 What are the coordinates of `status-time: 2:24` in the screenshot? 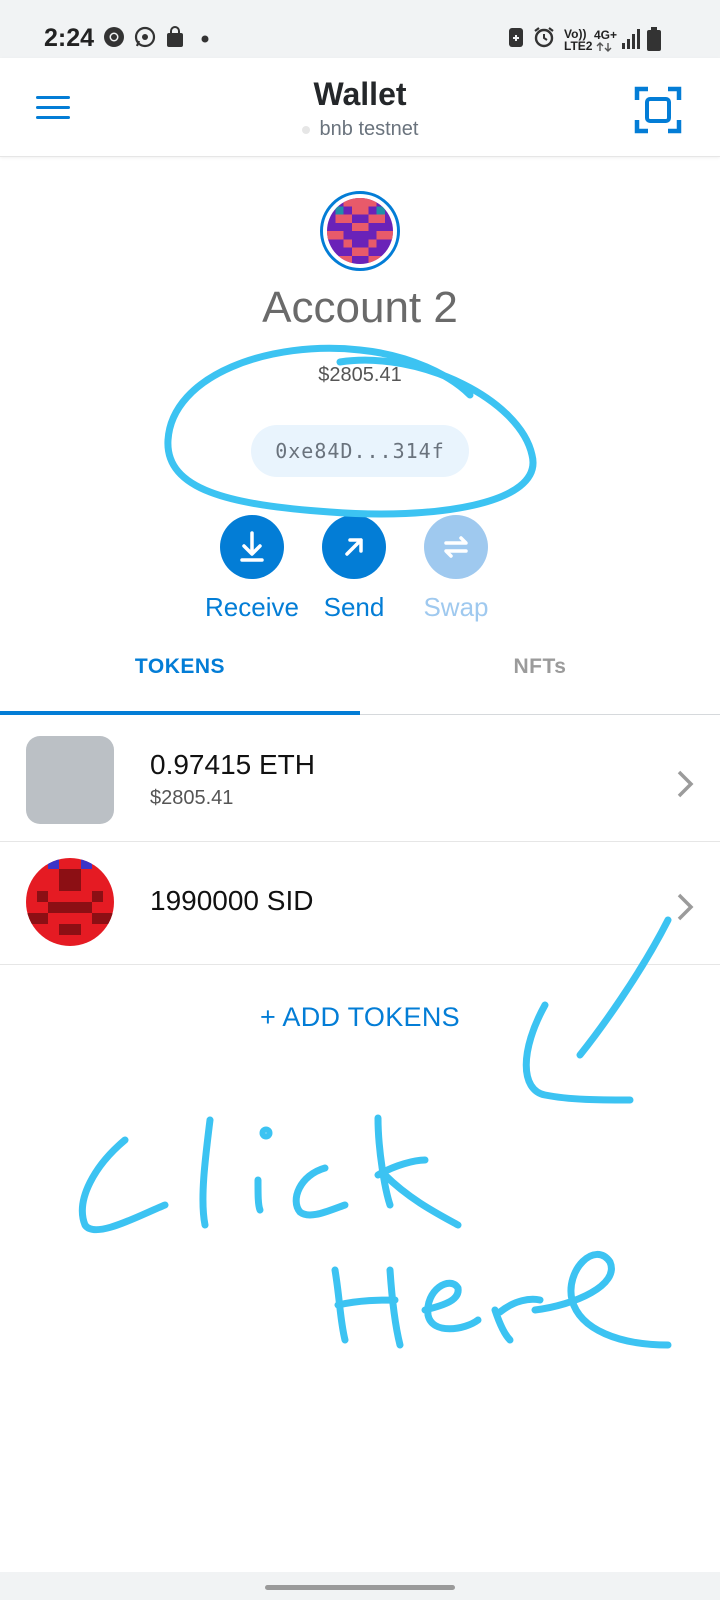 It's located at (69, 38).